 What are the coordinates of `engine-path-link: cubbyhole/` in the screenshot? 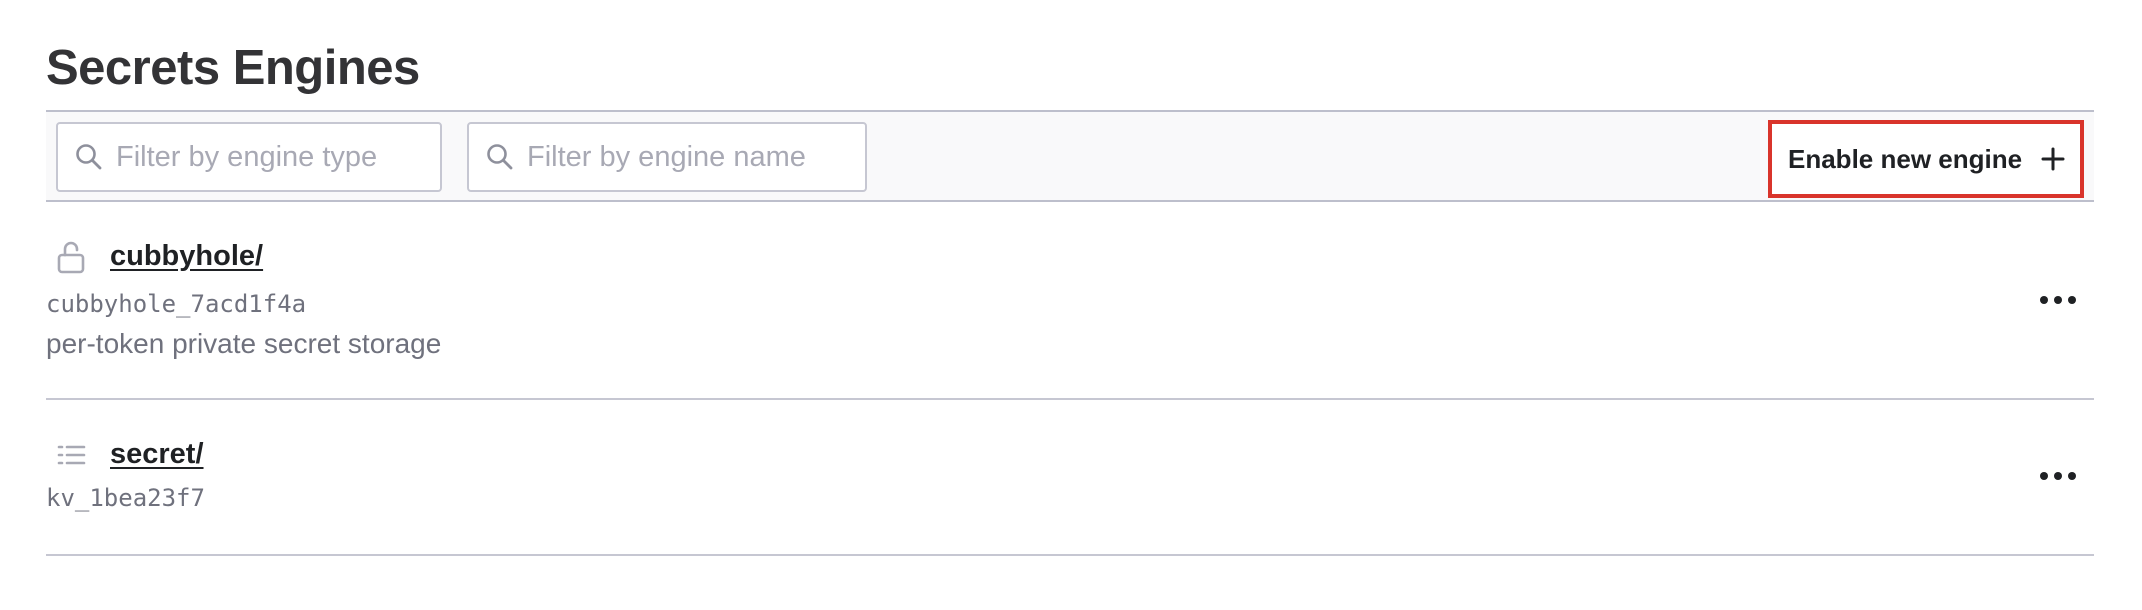 It's located at (186, 256).